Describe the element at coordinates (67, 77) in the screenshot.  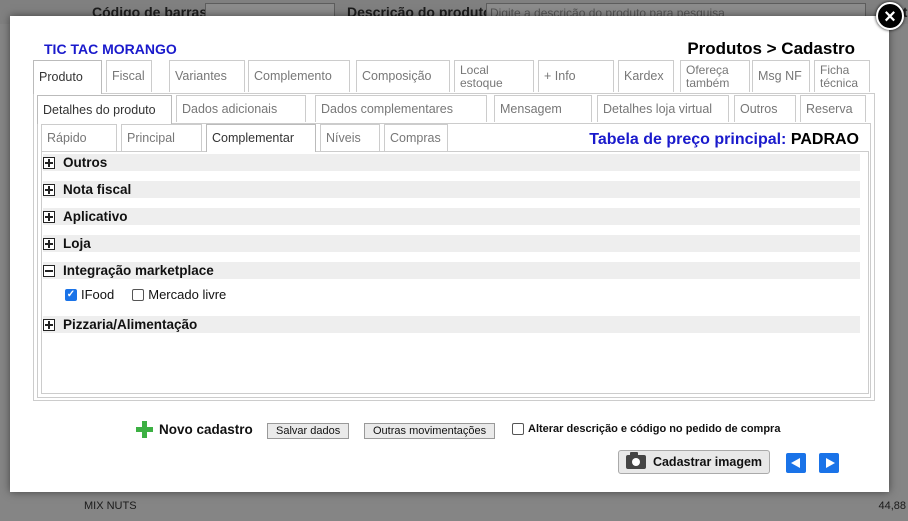
I see `tab-produto: Produto` at that location.